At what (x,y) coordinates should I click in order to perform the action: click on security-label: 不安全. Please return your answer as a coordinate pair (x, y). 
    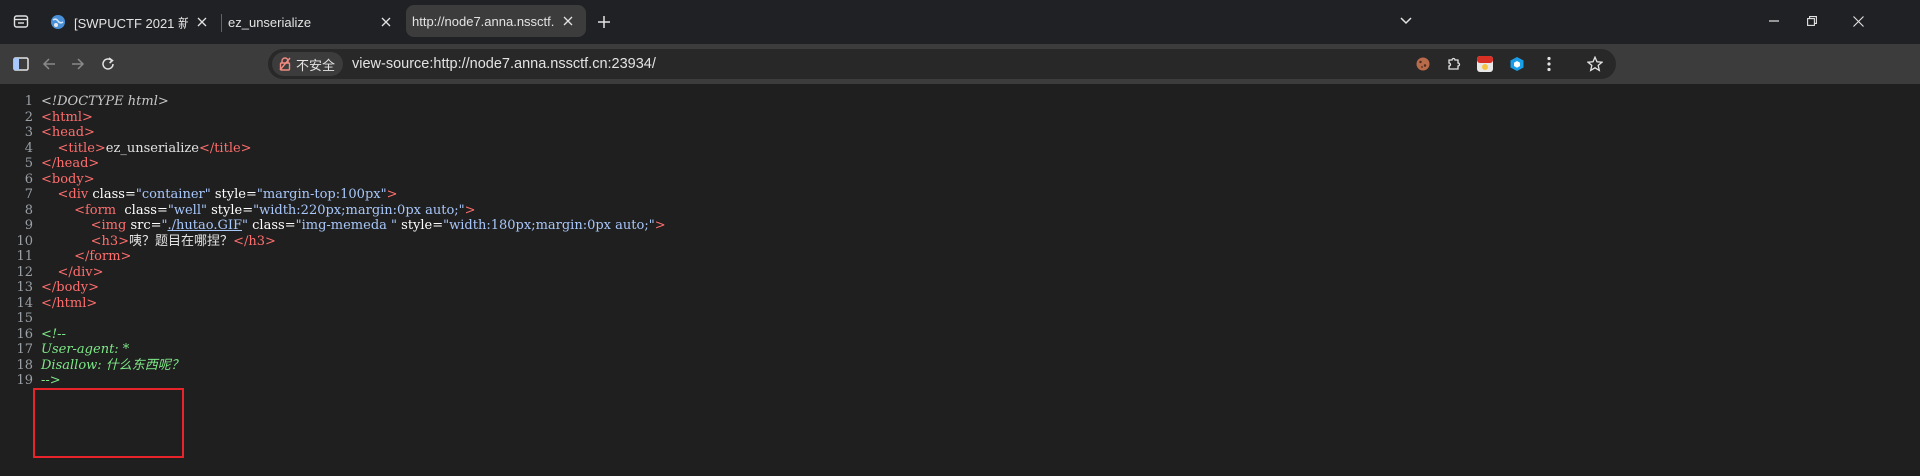
    Looking at the image, I should click on (316, 65).